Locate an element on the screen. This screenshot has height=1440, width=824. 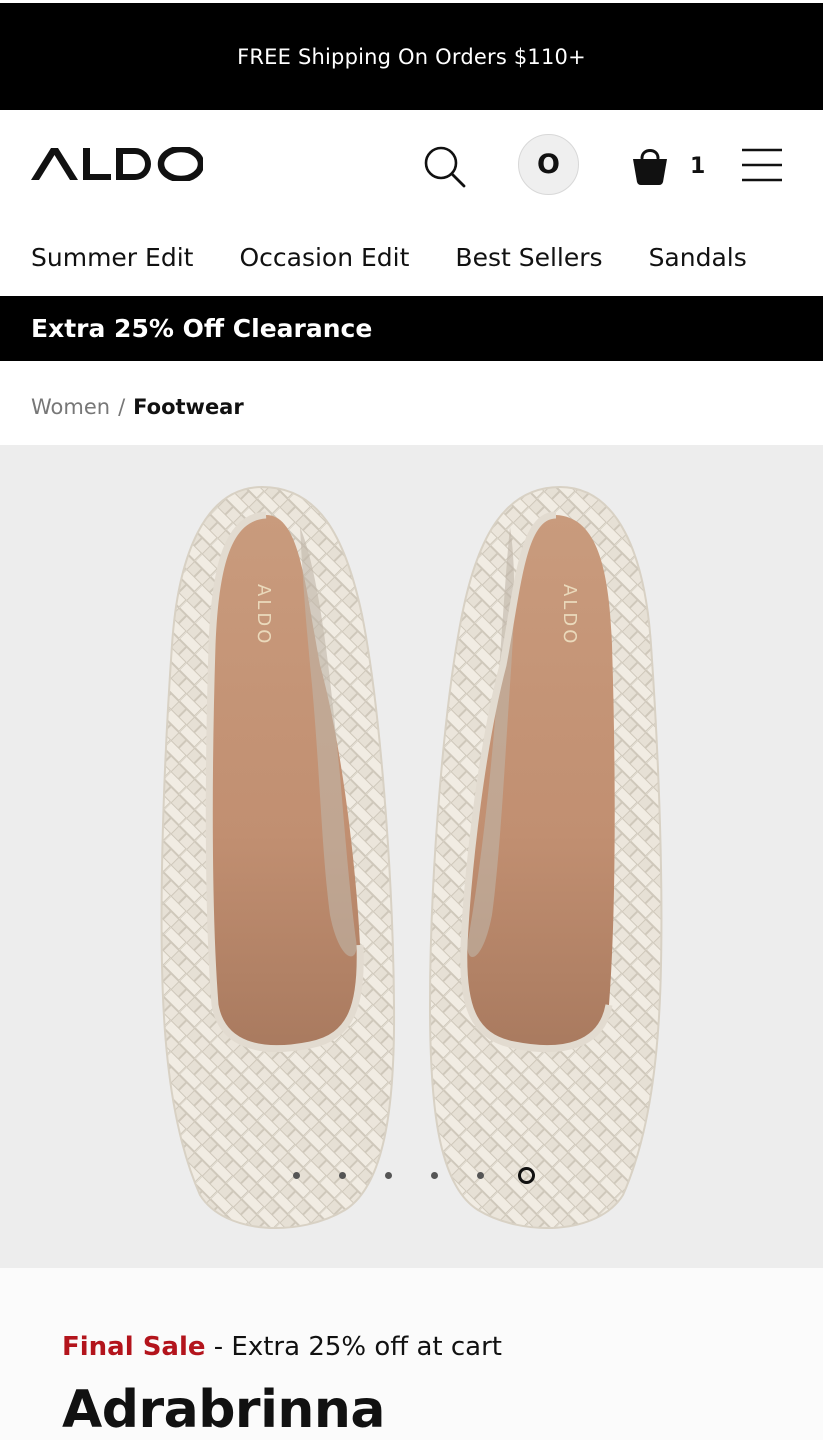
site-header: O 1 is located at coordinates (411, 164).